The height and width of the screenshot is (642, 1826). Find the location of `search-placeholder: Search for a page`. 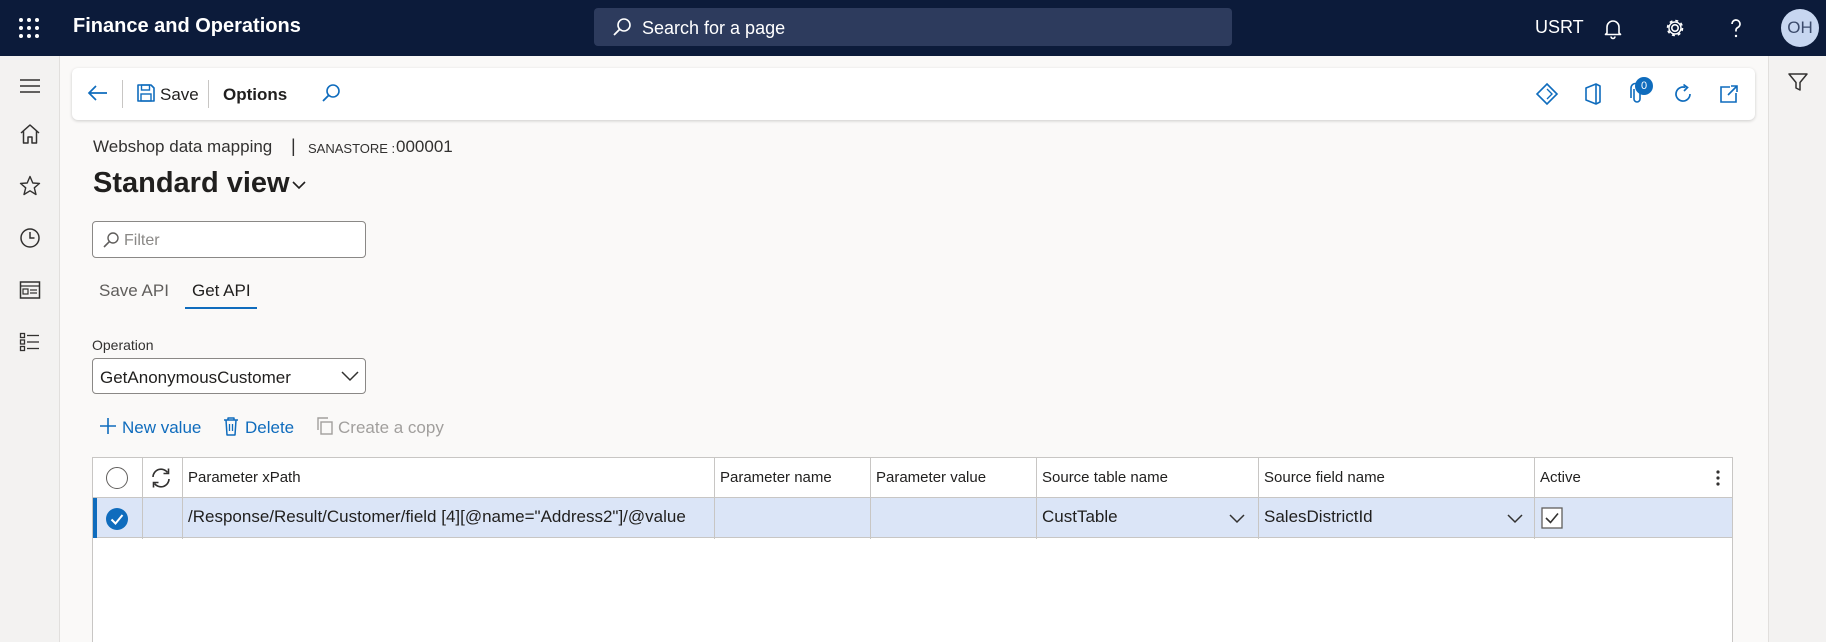

search-placeholder: Search for a page is located at coordinates (714, 28).